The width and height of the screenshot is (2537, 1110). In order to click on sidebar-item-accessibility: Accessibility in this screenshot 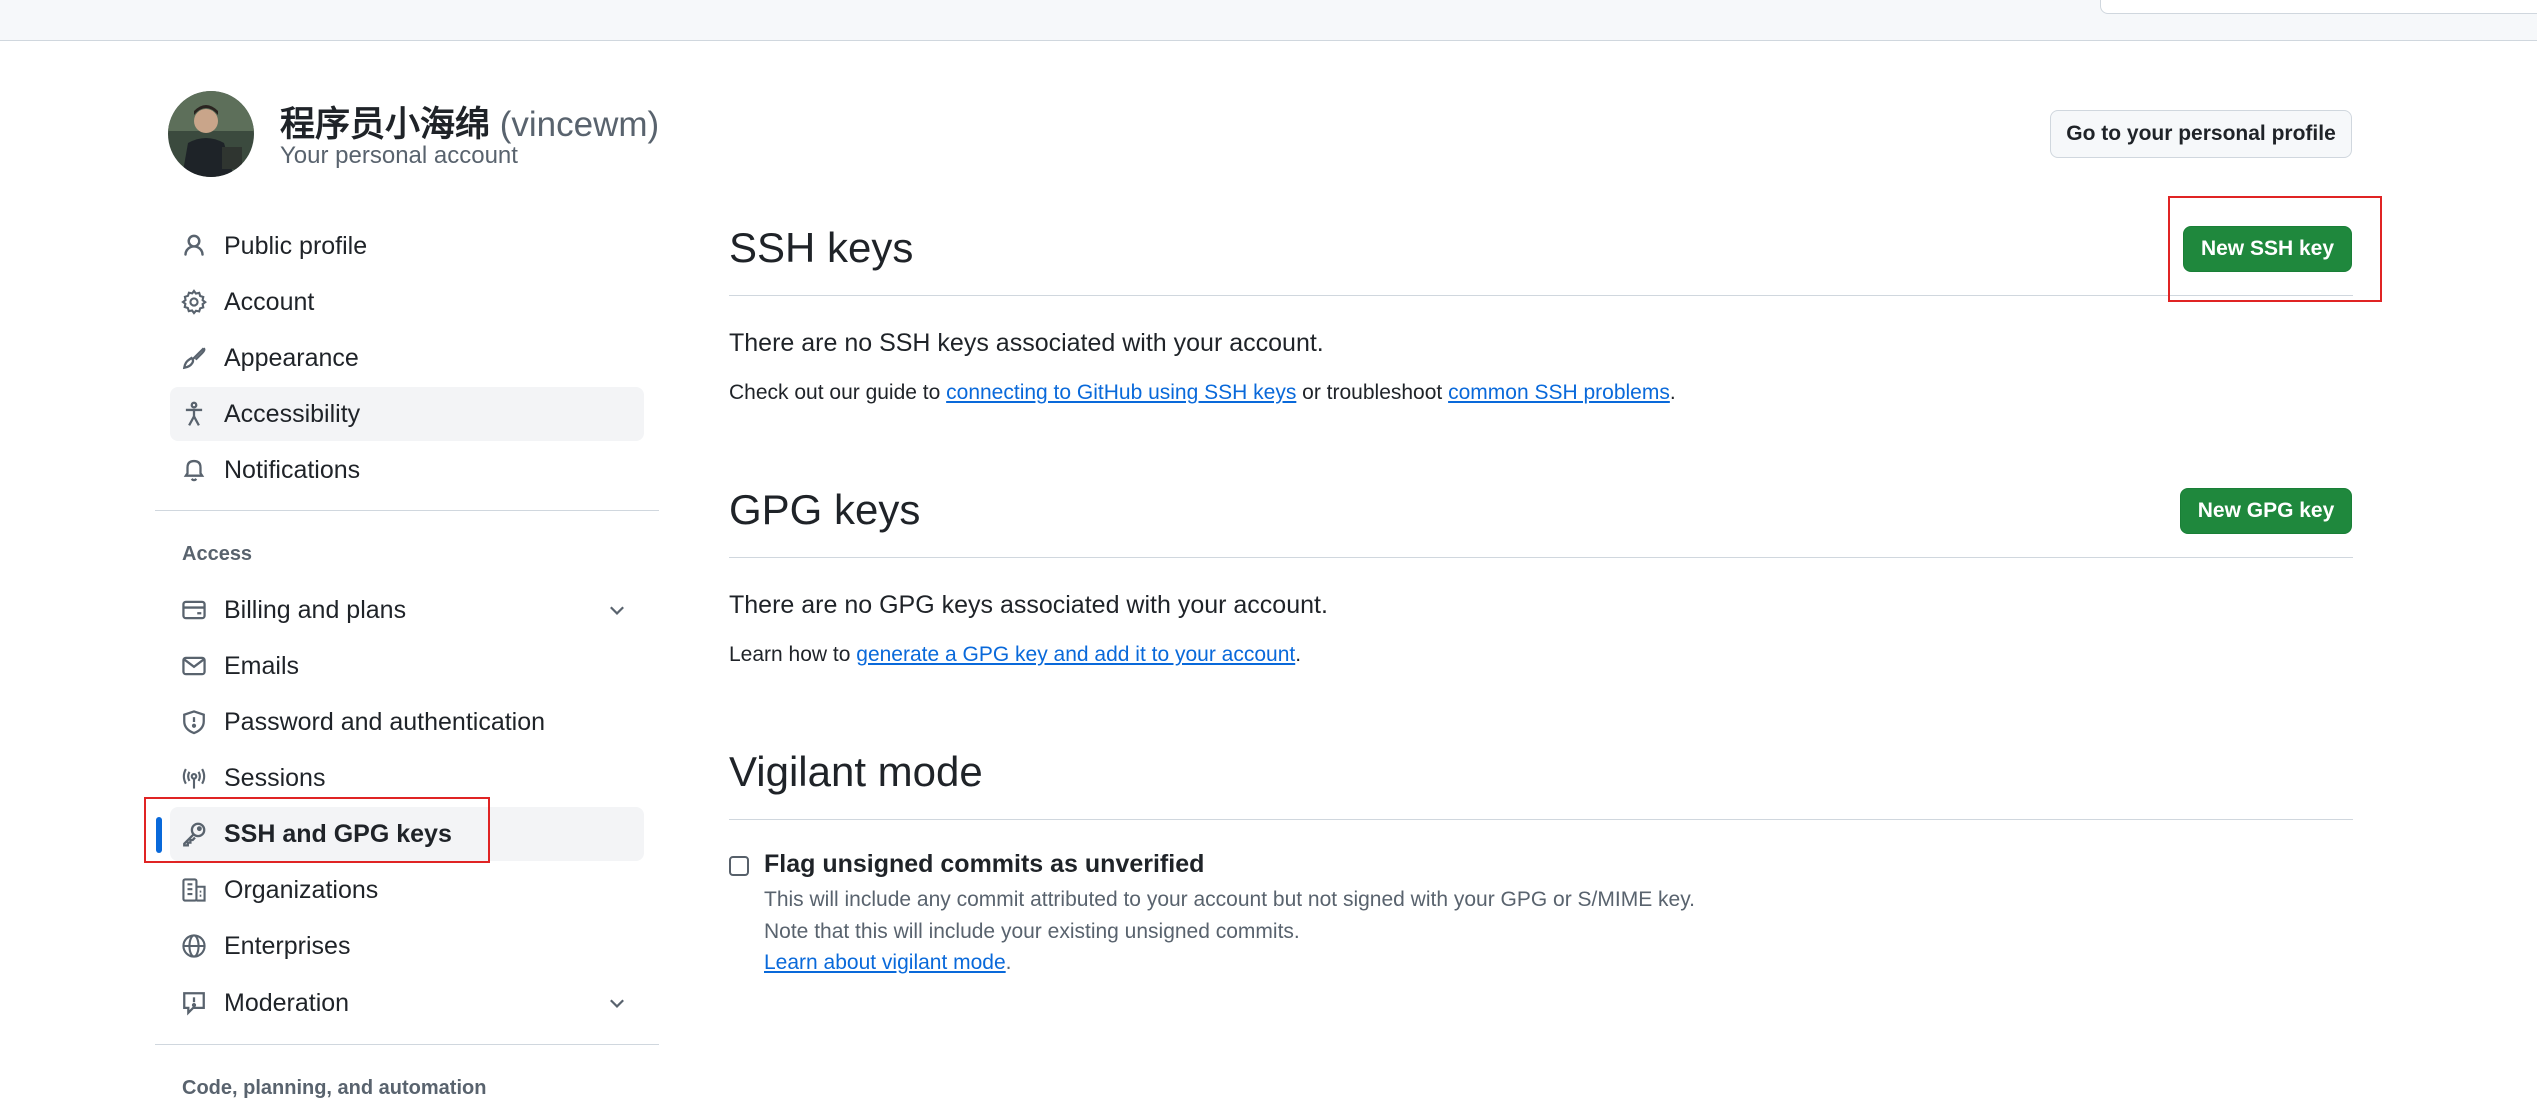, I will do `click(407, 414)`.